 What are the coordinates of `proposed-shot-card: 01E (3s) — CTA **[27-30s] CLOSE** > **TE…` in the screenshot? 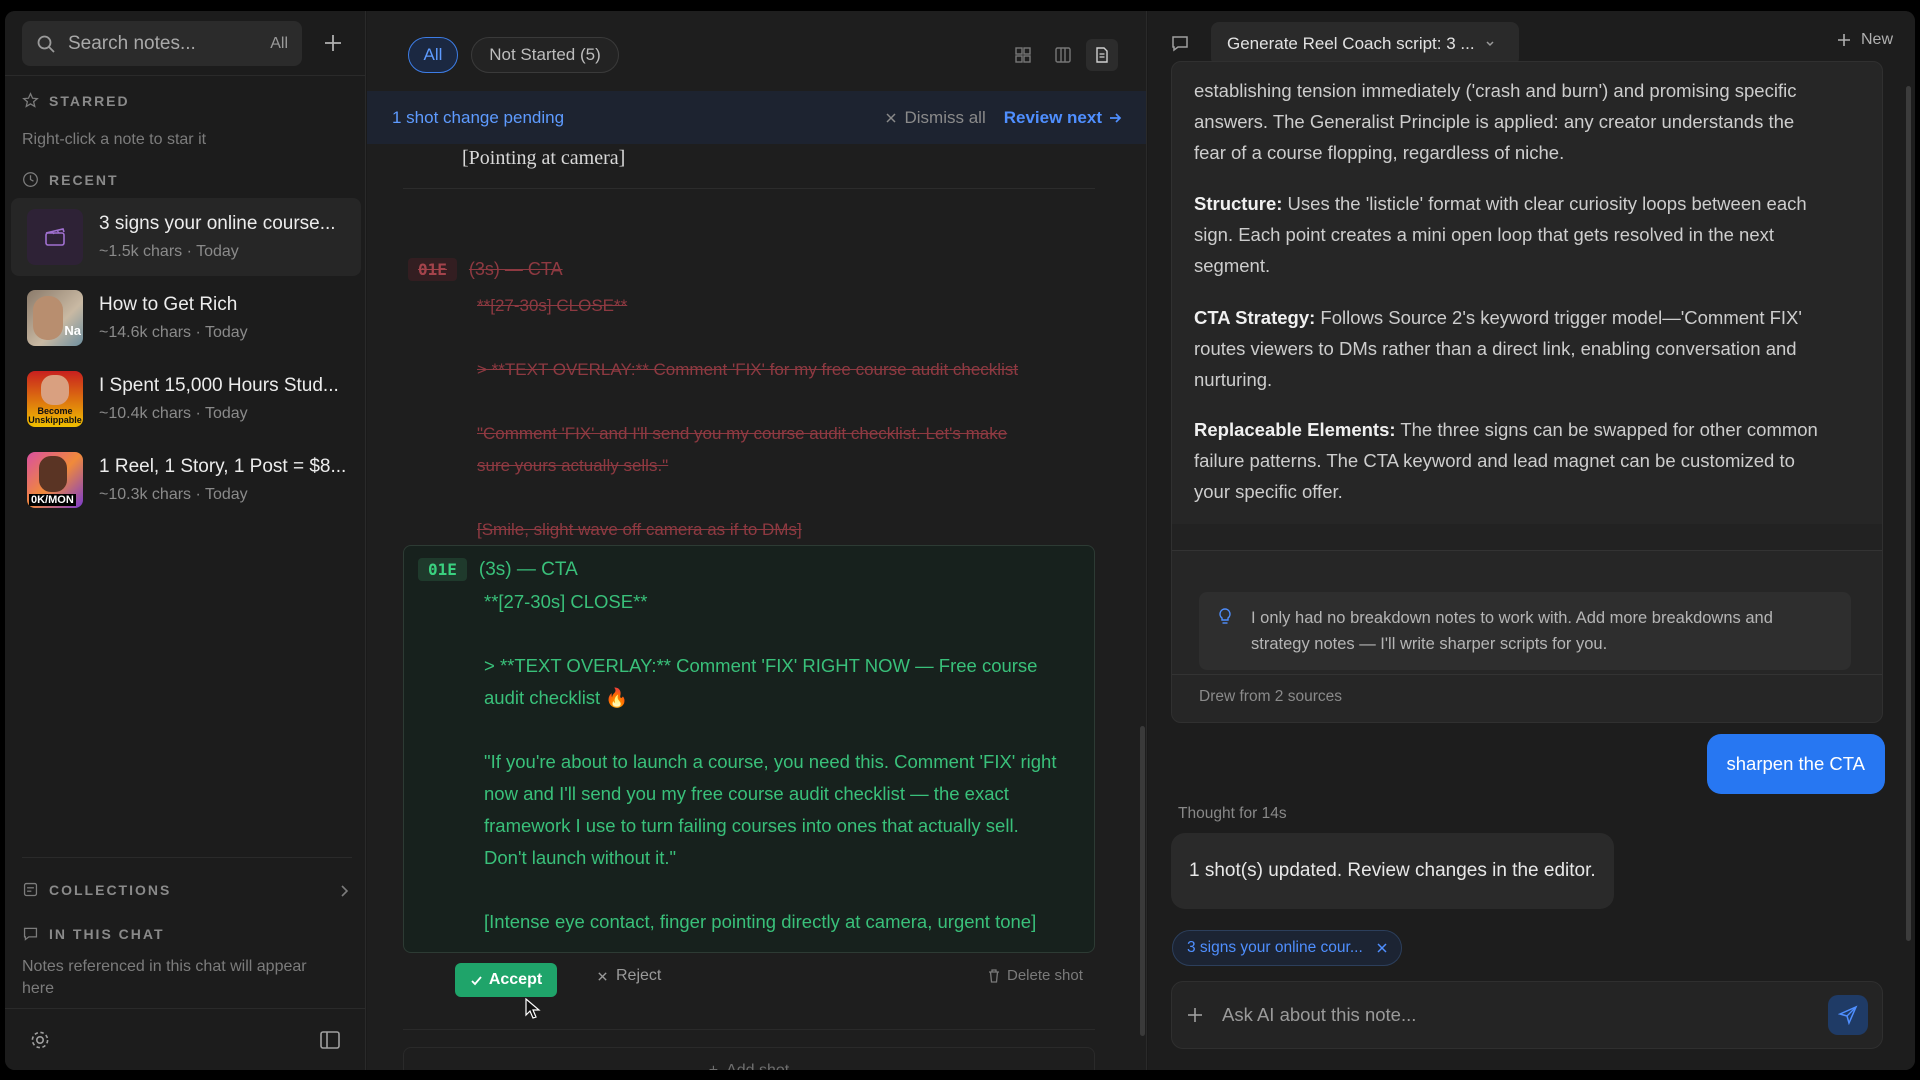 It's located at (749, 749).